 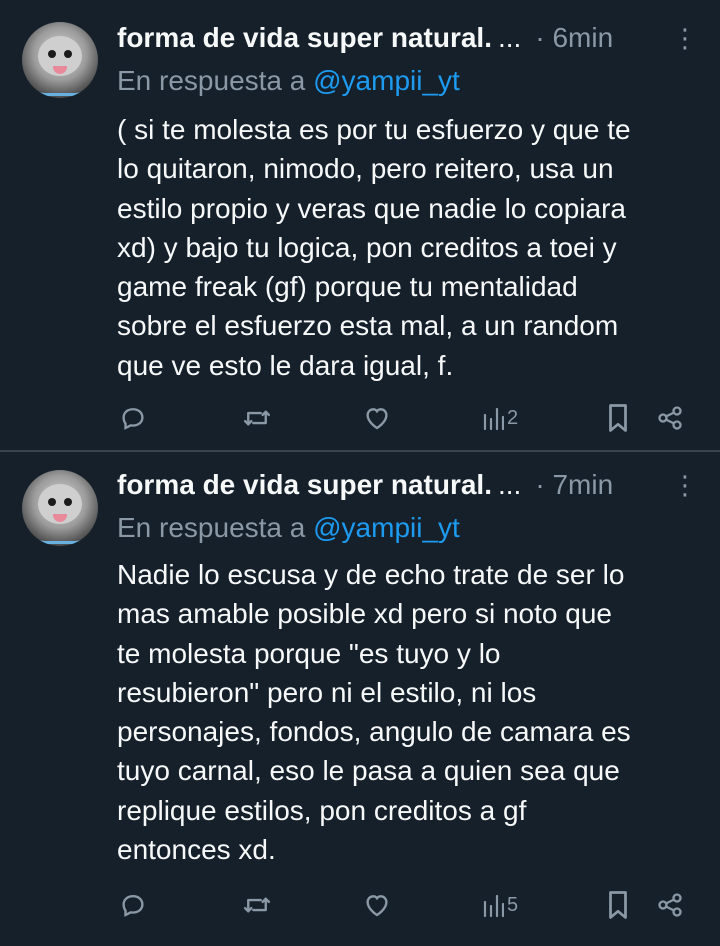 What do you see at coordinates (327, 692) in the screenshot?
I see `tweet-text-line: resubieron" pero ni el estilo, ni los` at bounding box center [327, 692].